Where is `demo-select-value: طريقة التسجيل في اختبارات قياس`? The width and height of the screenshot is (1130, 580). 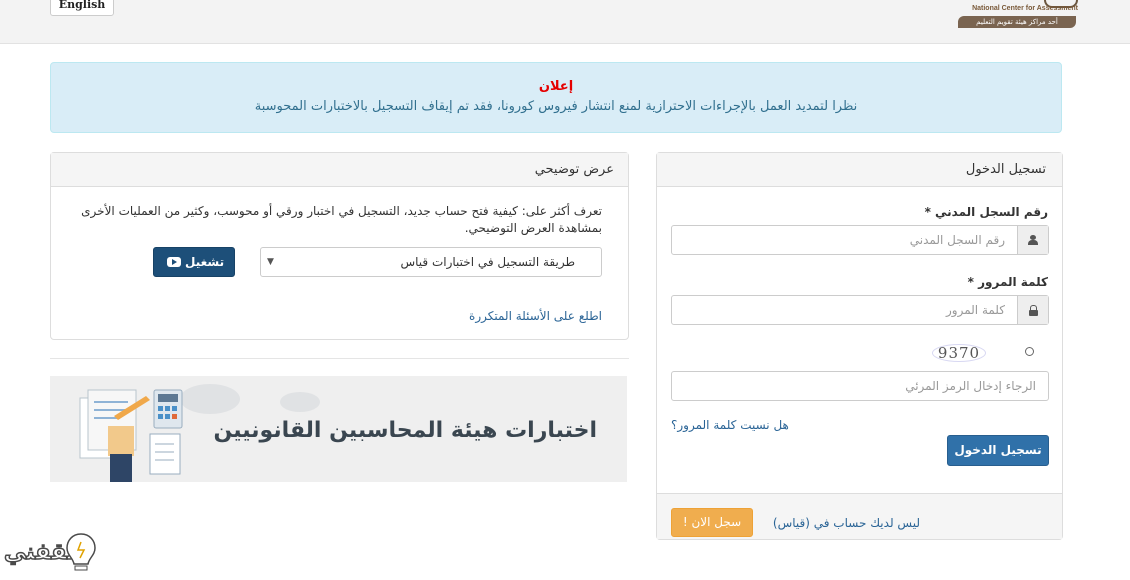
demo-select-value: طريقة التسجيل في اختبارات قياس is located at coordinates (487, 262).